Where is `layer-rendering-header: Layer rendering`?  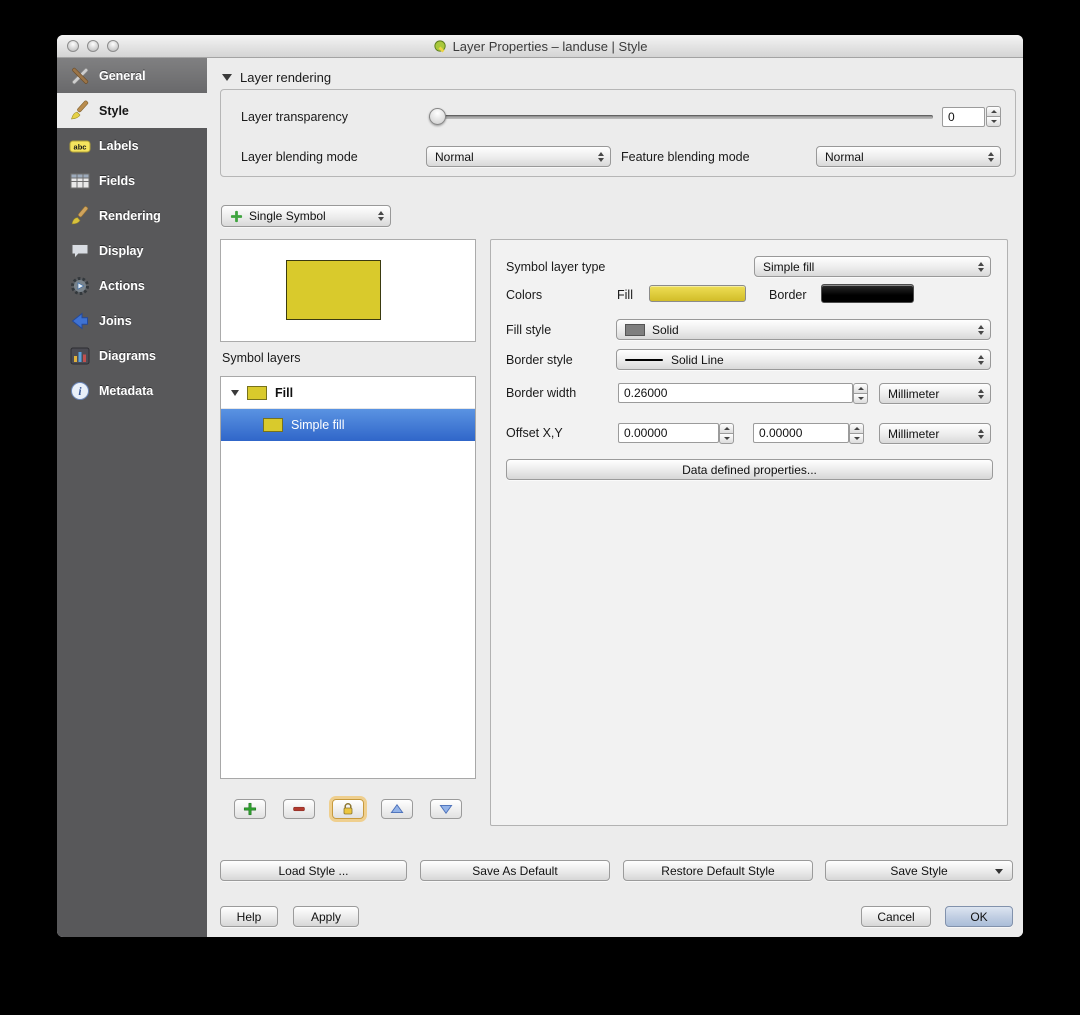
layer-rendering-header: Layer rendering is located at coordinates (276, 77).